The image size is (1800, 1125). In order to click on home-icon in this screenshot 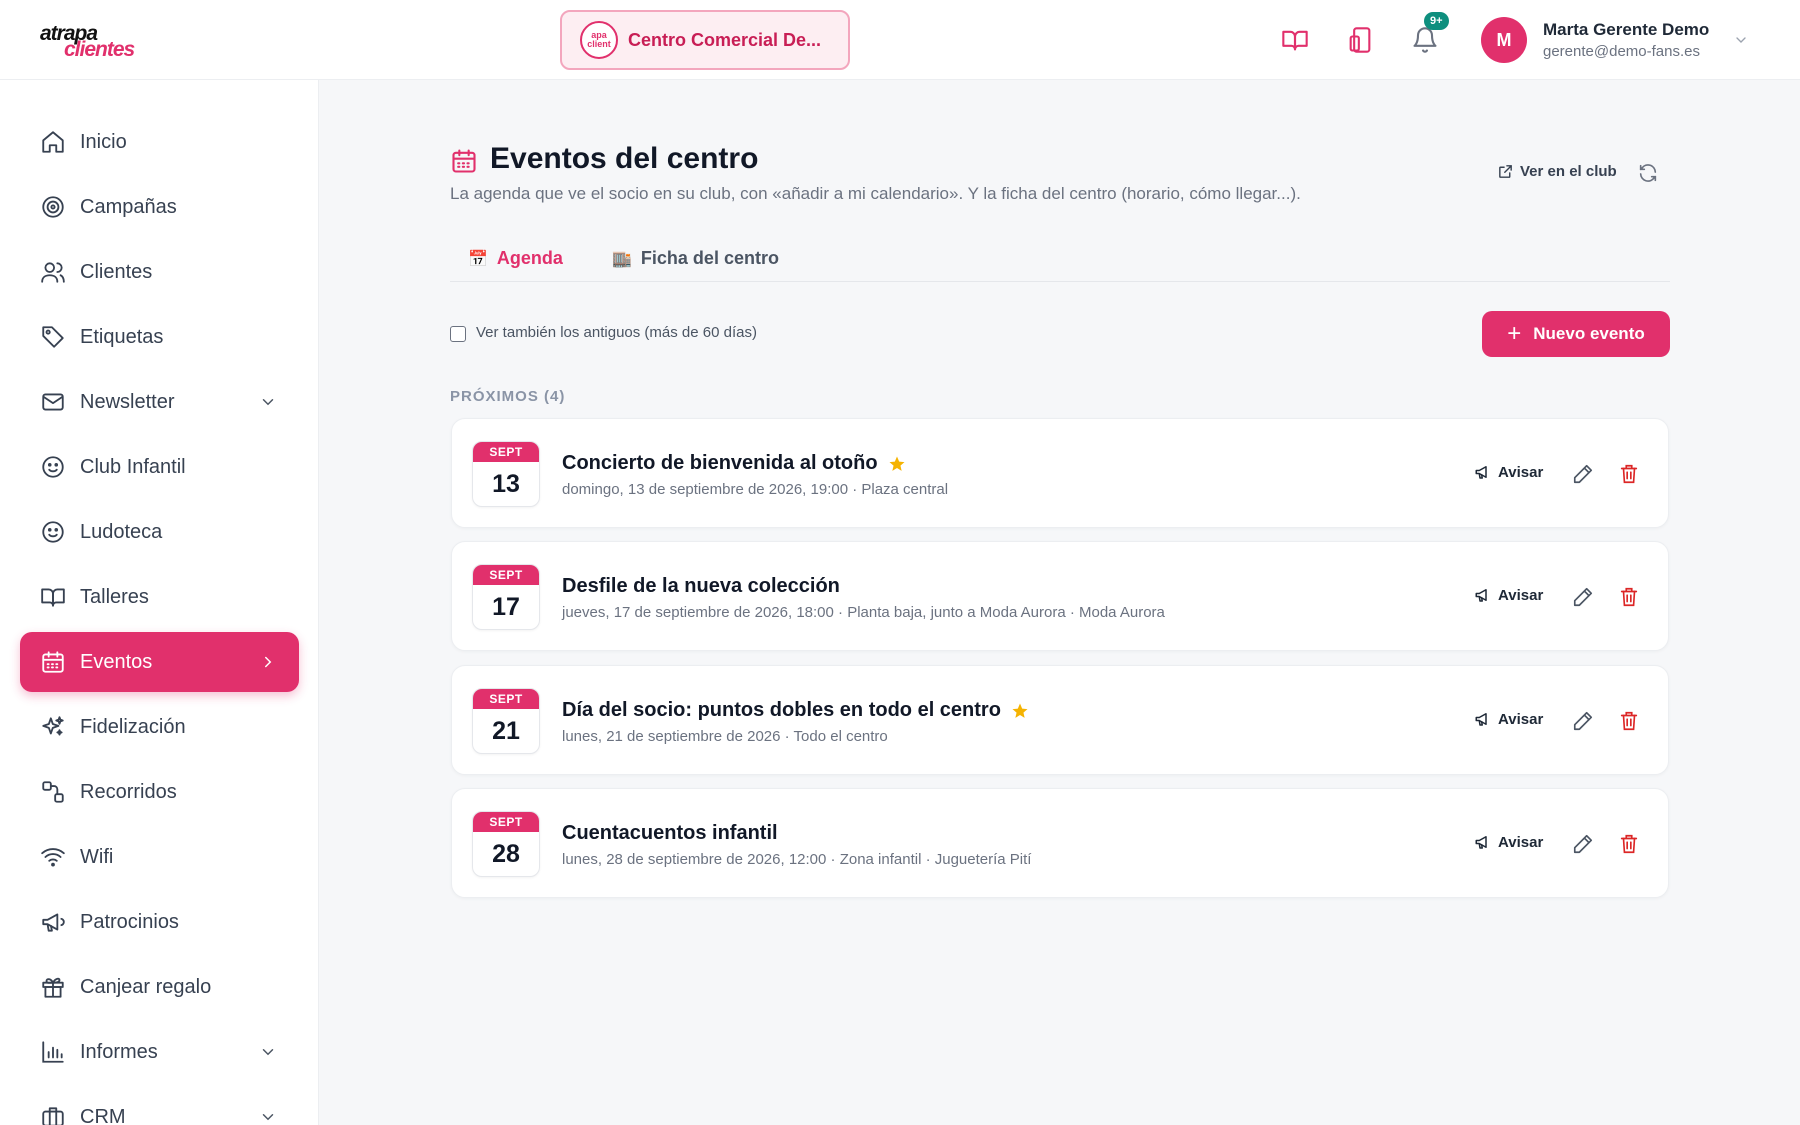, I will do `click(53, 142)`.